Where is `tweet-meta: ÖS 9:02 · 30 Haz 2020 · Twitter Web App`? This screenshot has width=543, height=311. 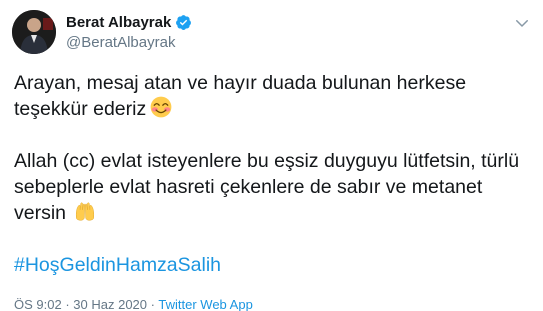 tweet-meta: ÖS 9:02 · 30 Haz 2020 · Twitter Web App is located at coordinates (133, 304).